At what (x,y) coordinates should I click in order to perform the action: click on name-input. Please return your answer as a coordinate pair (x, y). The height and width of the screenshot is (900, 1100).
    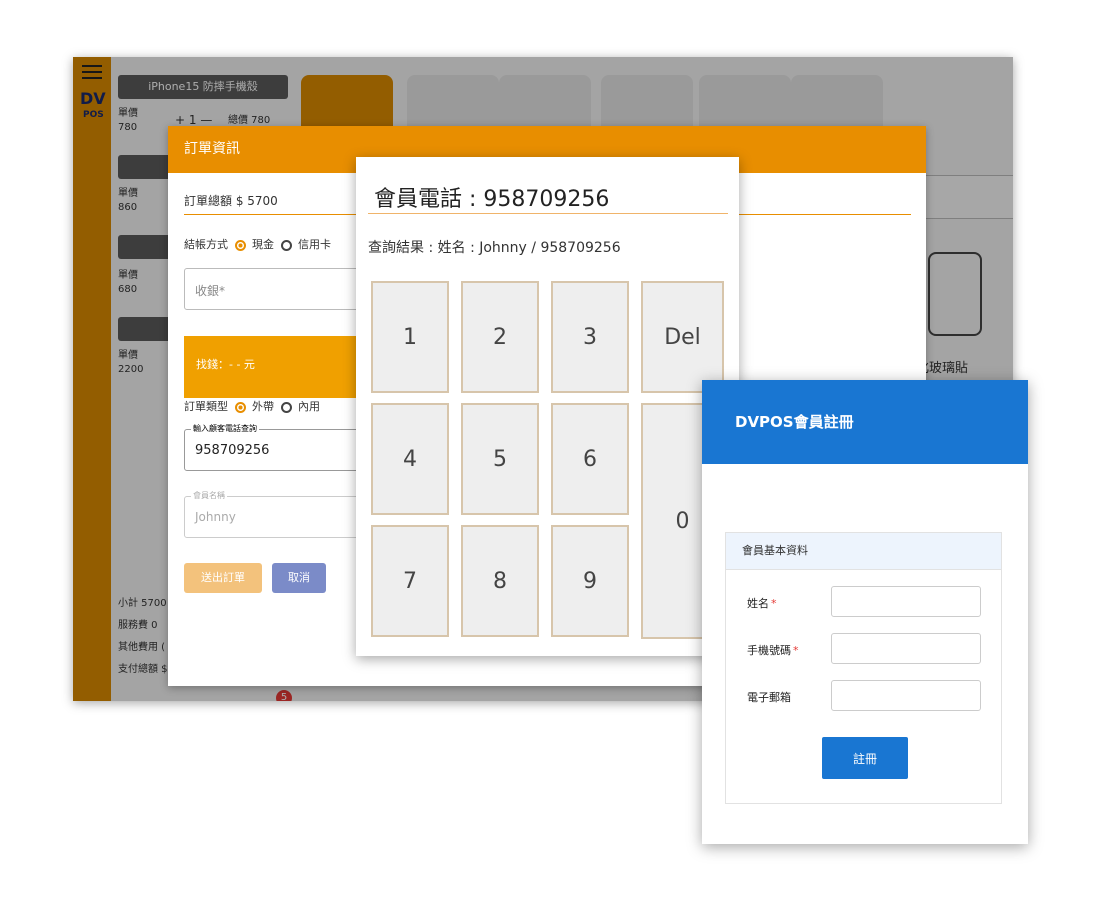
    Looking at the image, I should click on (906, 601).